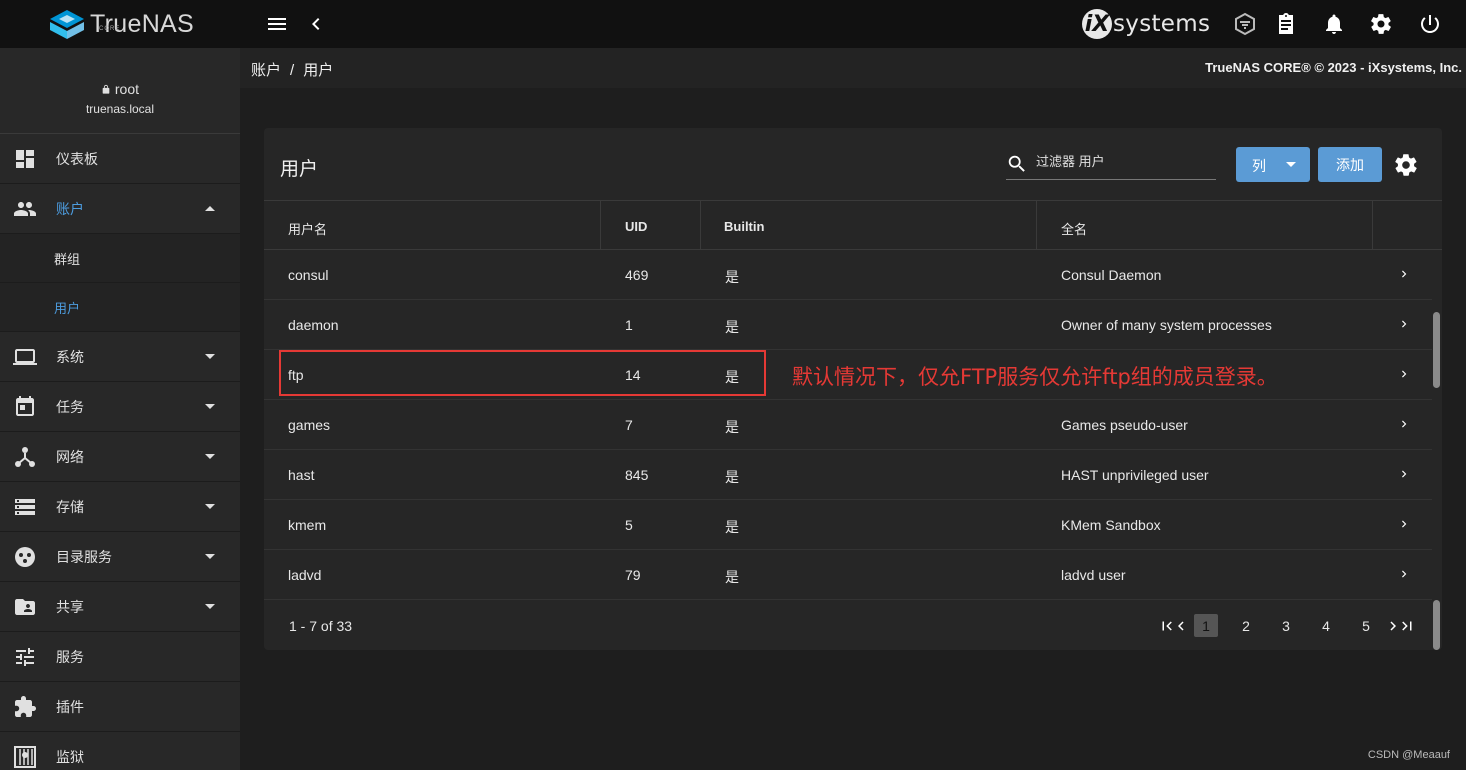 This screenshot has width=1466, height=770. Describe the element at coordinates (70, 606) in the screenshot. I see `sidebar-item-label: 共享` at that location.